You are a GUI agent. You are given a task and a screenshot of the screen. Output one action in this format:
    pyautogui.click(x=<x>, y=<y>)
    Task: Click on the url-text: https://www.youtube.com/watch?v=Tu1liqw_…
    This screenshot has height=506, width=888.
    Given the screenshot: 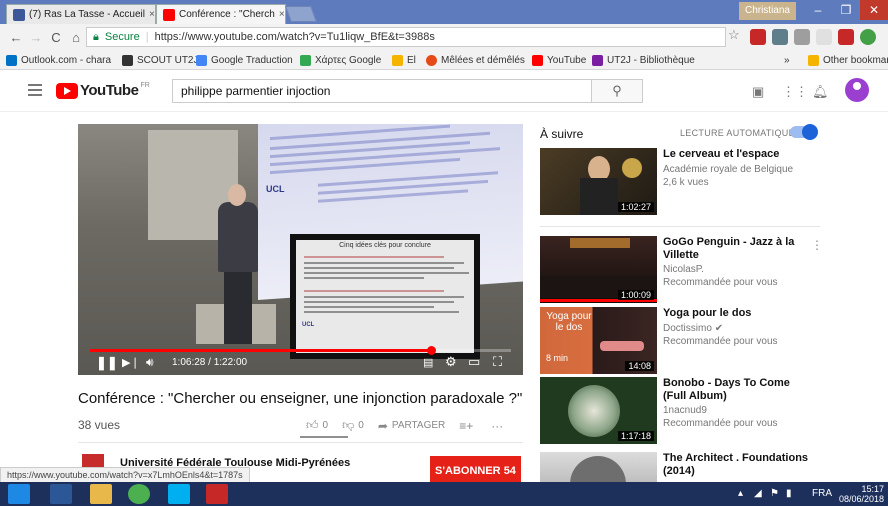 What is the action you would take?
    pyautogui.click(x=294, y=37)
    